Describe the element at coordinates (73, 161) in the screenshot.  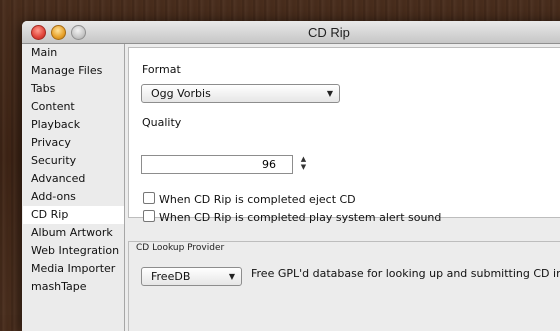
I see `sidebar-item-security: Security` at that location.